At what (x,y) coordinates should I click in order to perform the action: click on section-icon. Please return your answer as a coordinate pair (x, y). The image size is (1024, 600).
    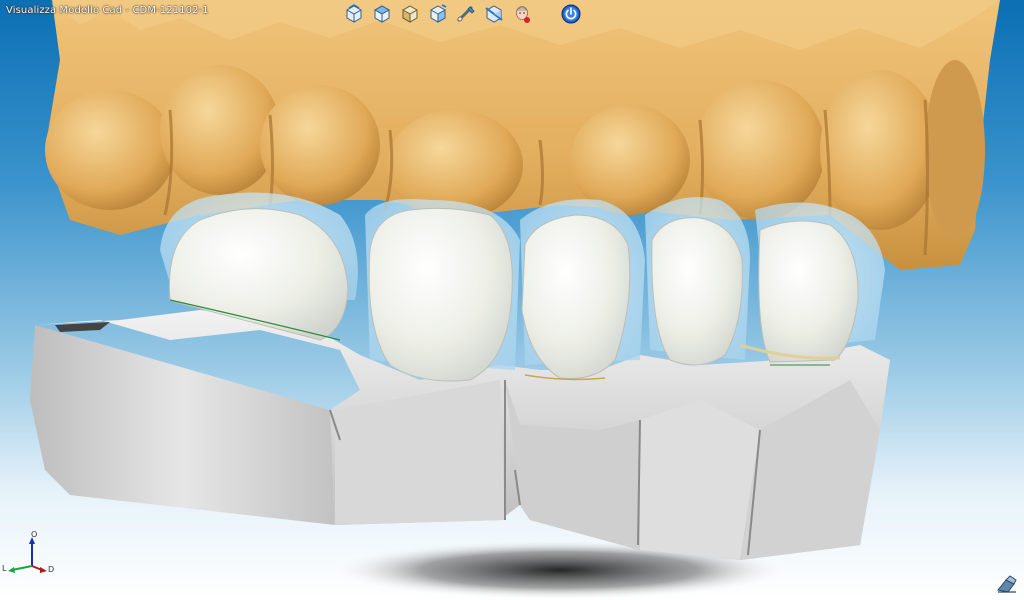
    Looking at the image, I should click on (494, 14).